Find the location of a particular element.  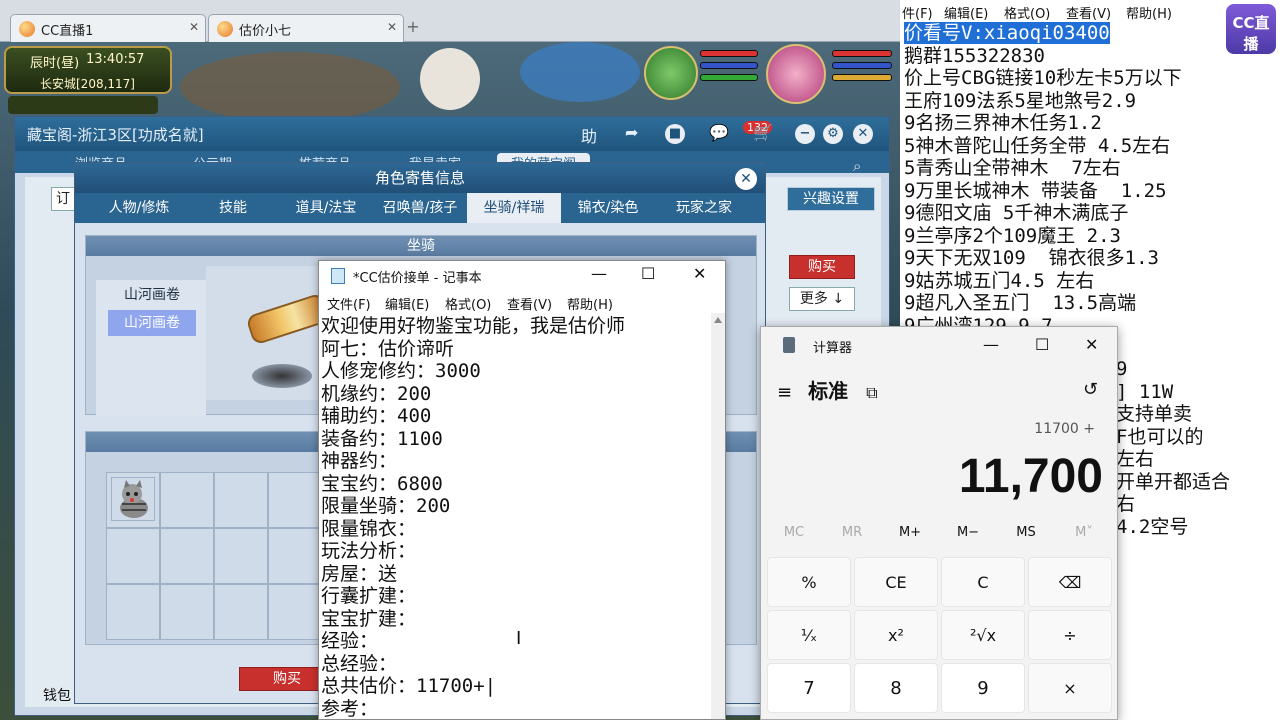

menu-file: 件(F) is located at coordinates (917, 12).